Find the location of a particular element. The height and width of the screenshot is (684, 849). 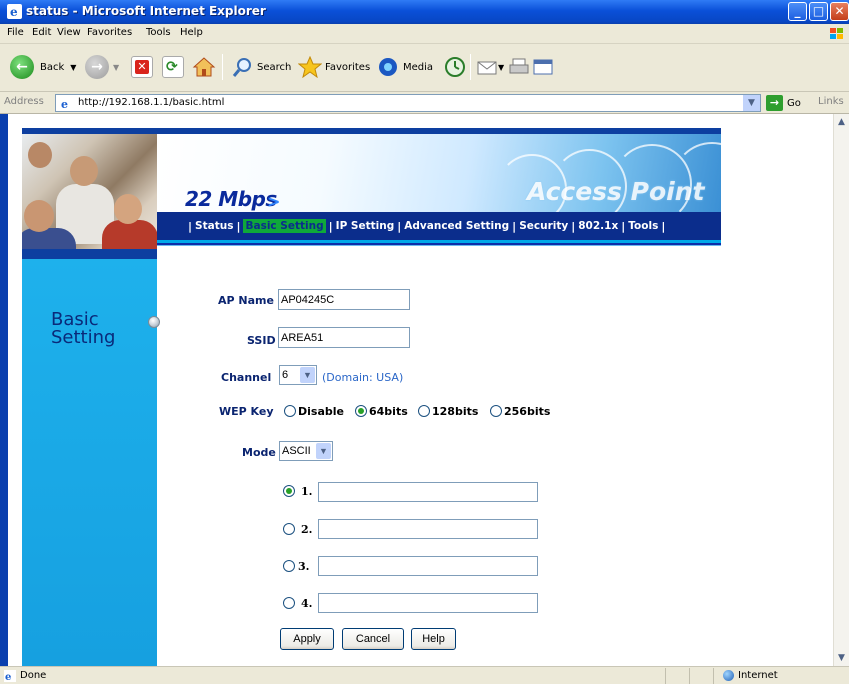

apply-button: Apply is located at coordinates (307, 639).